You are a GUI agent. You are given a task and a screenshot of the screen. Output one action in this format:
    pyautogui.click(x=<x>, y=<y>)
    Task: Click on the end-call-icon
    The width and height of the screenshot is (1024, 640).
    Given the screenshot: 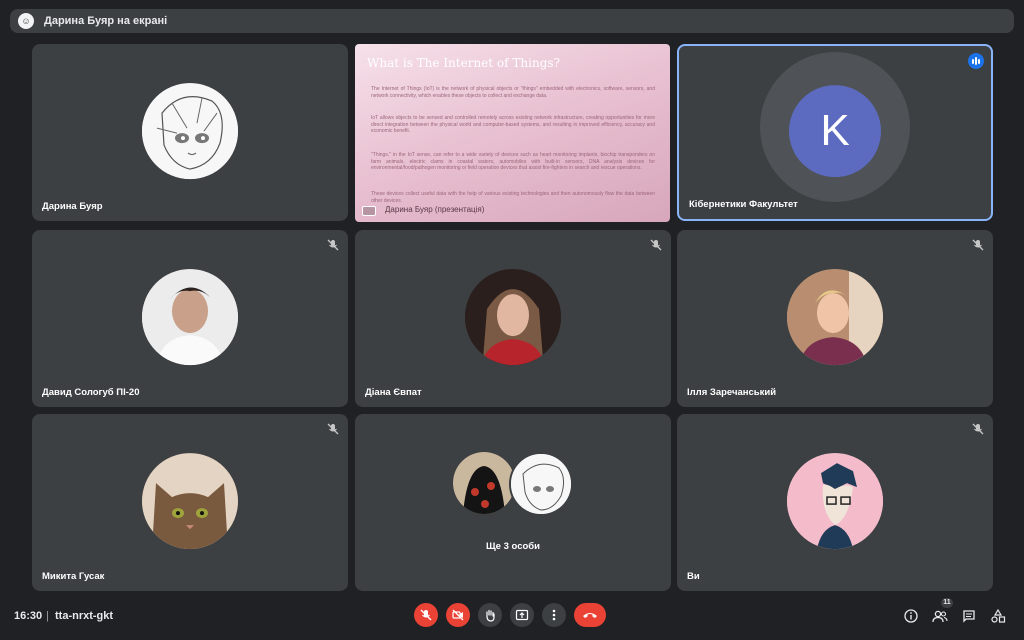 What is the action you would take?
    pyautogui.click(x=590, y=615)
    